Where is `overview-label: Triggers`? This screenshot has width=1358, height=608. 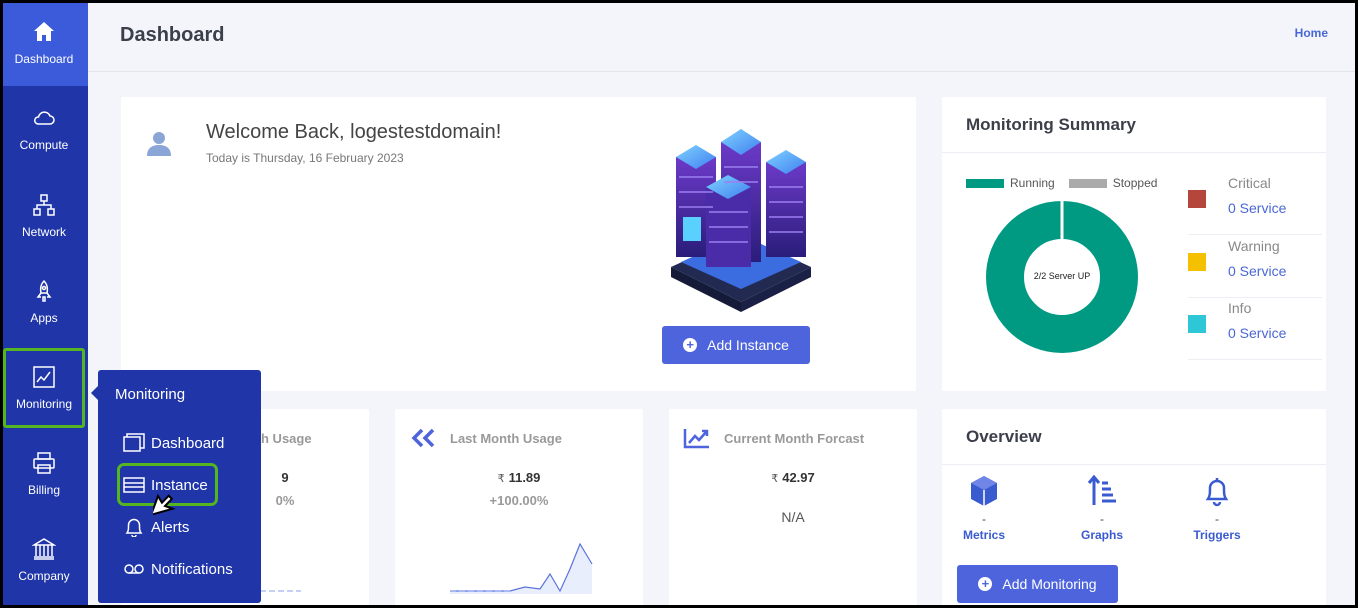
overview-label: Triggers is located at coordinates (1217, 535).